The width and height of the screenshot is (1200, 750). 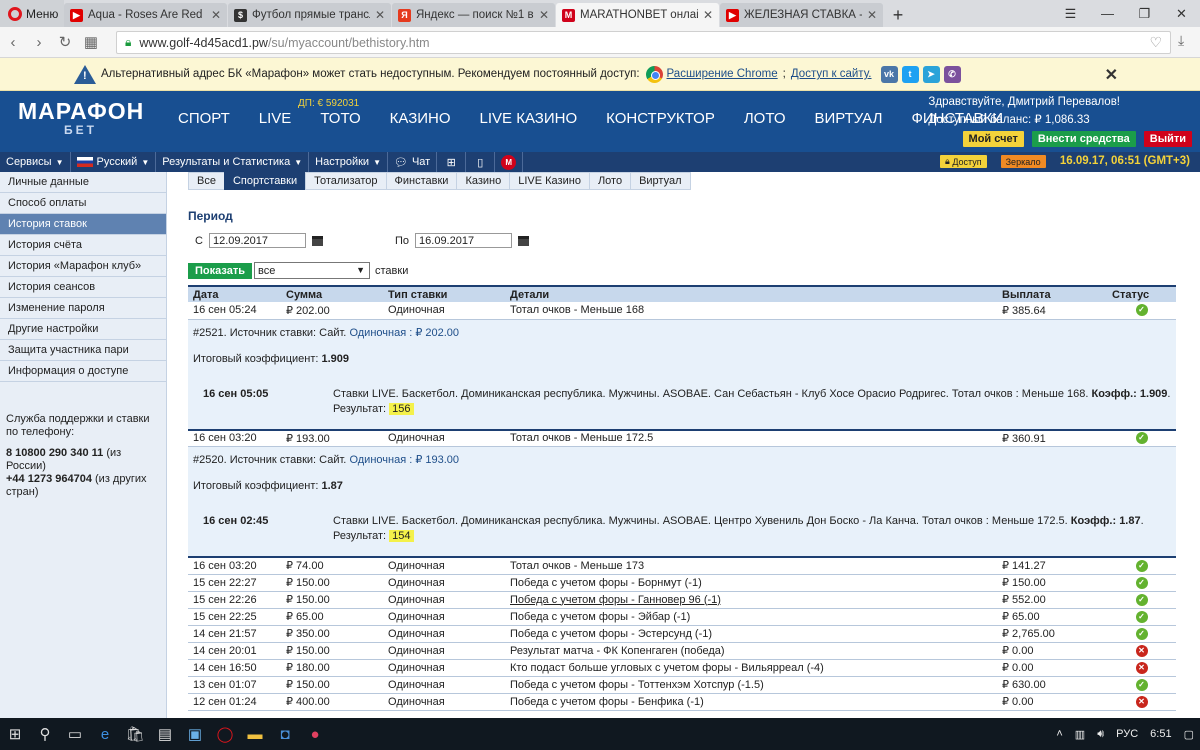 I want to click on bookmark-heart-icon: ♡, so click(x=1155, y=42).